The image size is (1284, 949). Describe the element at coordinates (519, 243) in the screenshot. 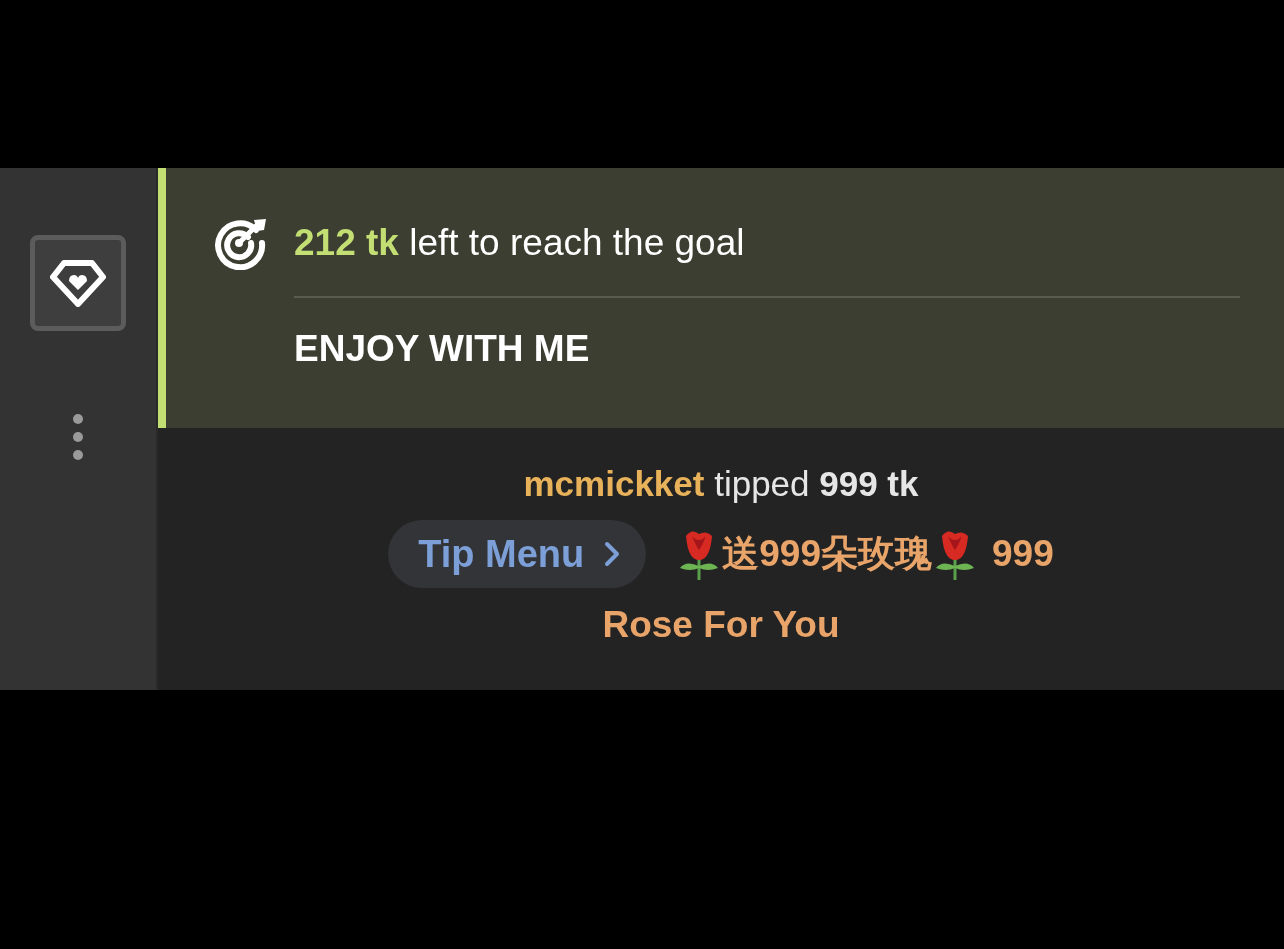

I see `goal-progress-text: 212 tk left to reach the goal` at that location.